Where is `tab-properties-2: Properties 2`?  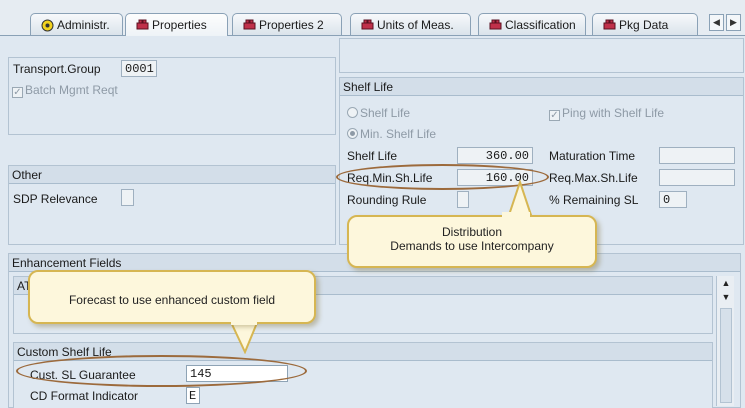
tab-properties-2: Properties 2 is located at coordinates (287, 24).